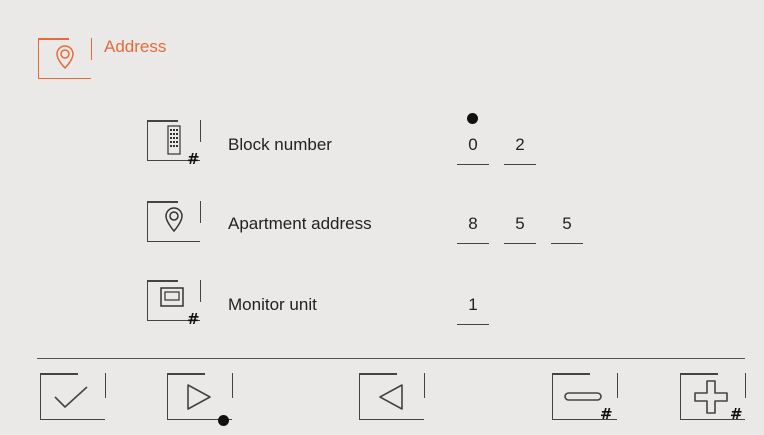 This screenshot has height=435, width=764. What do you see at coordinates (135, 46) in the screenshot?
I see `page-title: Address` at bounding box center [135, 46].